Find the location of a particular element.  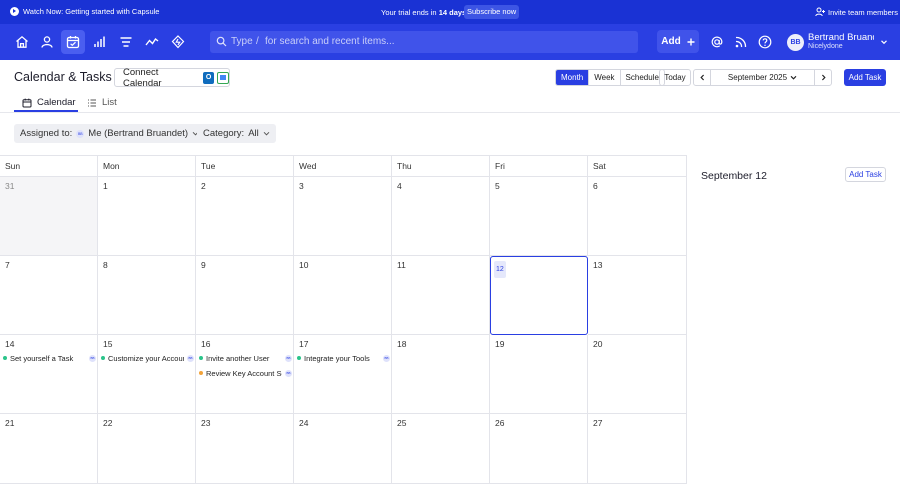

chevron-down-icon is located at coordinates (884, 42).